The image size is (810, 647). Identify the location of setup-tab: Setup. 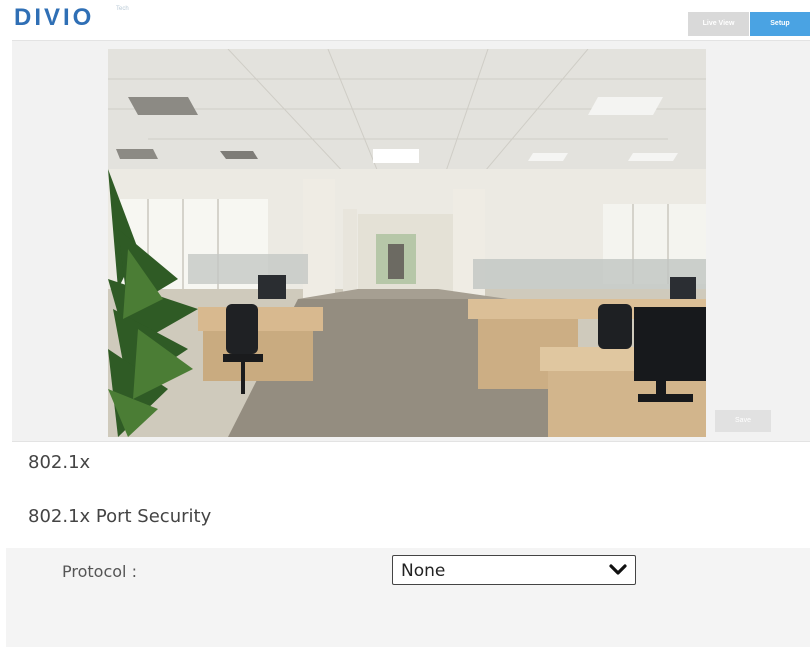
(780, 24).